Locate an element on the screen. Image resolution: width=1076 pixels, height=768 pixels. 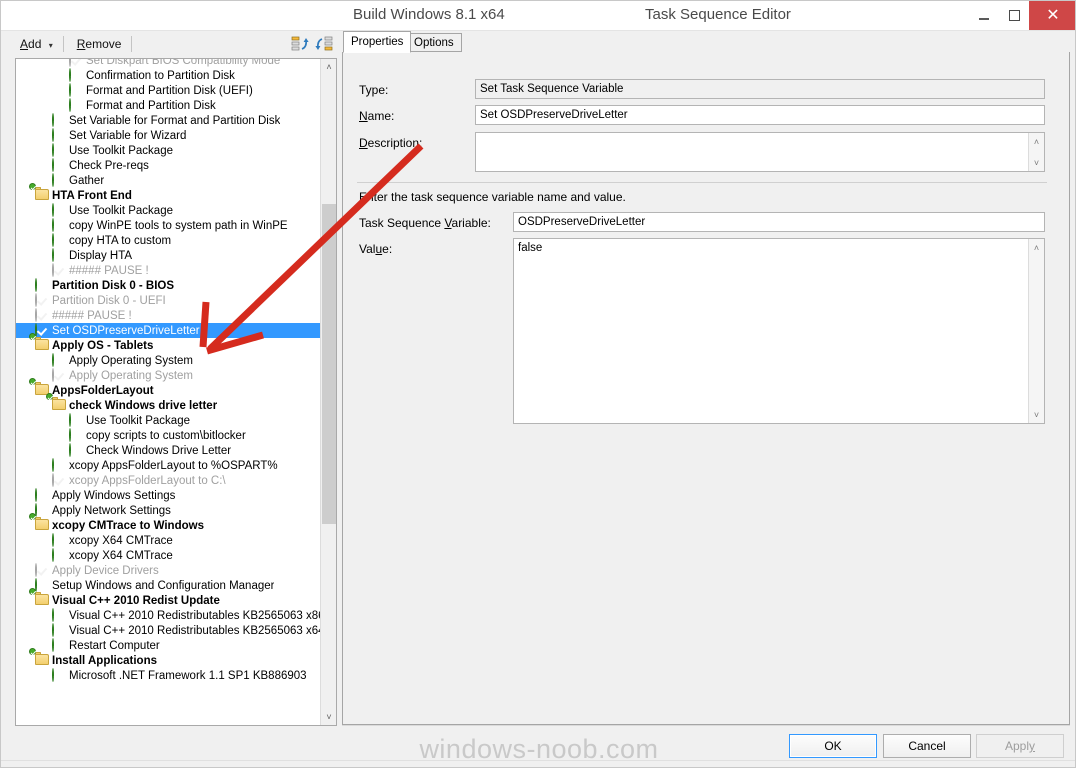
tree-item: Apply Device Drivers is located at coordinates (168, 570).